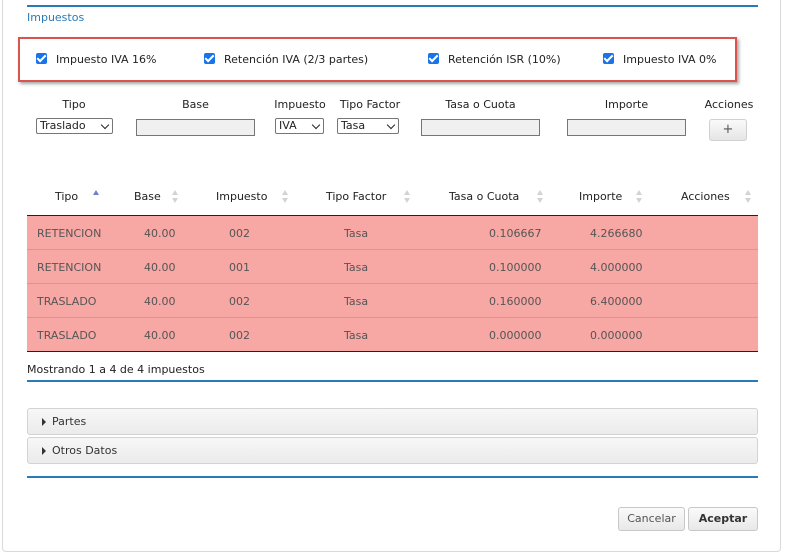  I want to click on column-header-importe: Importe, so click(600, 196).